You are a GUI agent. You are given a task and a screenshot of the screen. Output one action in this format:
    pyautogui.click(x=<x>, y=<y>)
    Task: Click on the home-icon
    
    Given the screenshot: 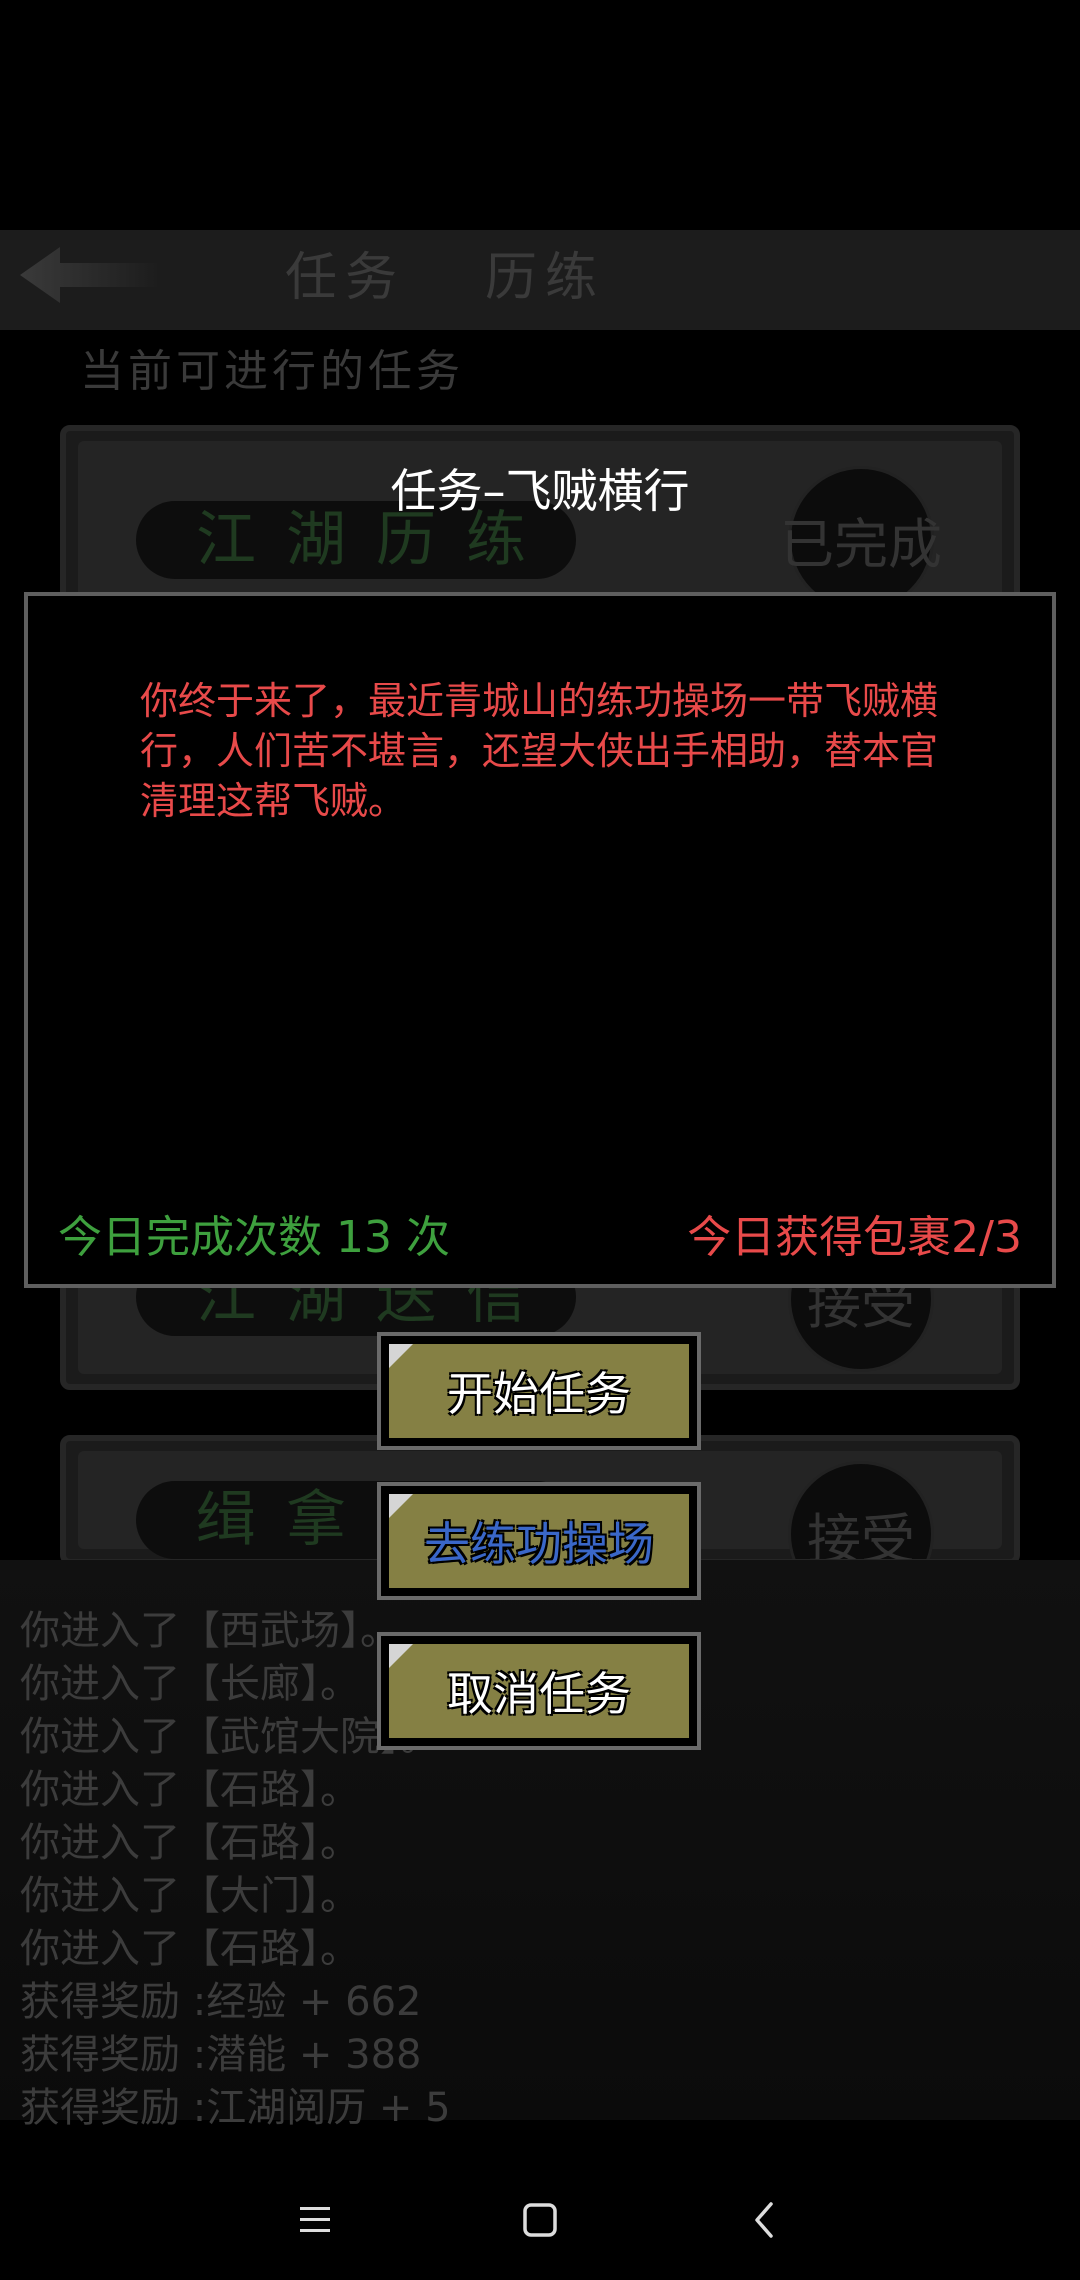 What is the action you would take?
    pyautogui.click(x=540, y=2220)
    